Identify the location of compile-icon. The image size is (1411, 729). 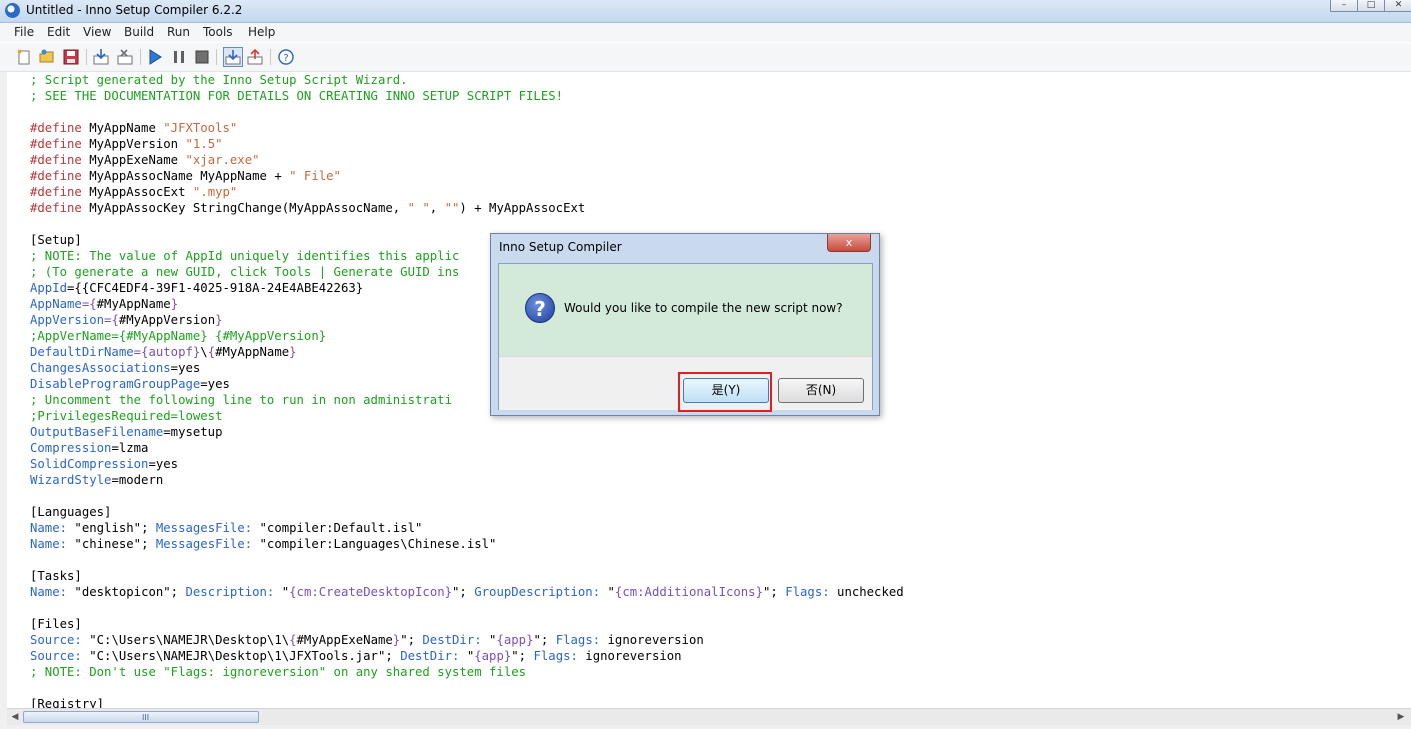
(101, 57).